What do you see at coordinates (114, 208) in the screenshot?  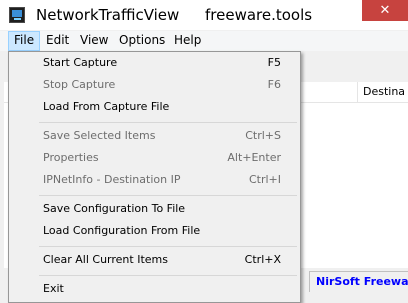 I see `menu-item-label: Save Configuration To File` at bounding box center [114, 208].